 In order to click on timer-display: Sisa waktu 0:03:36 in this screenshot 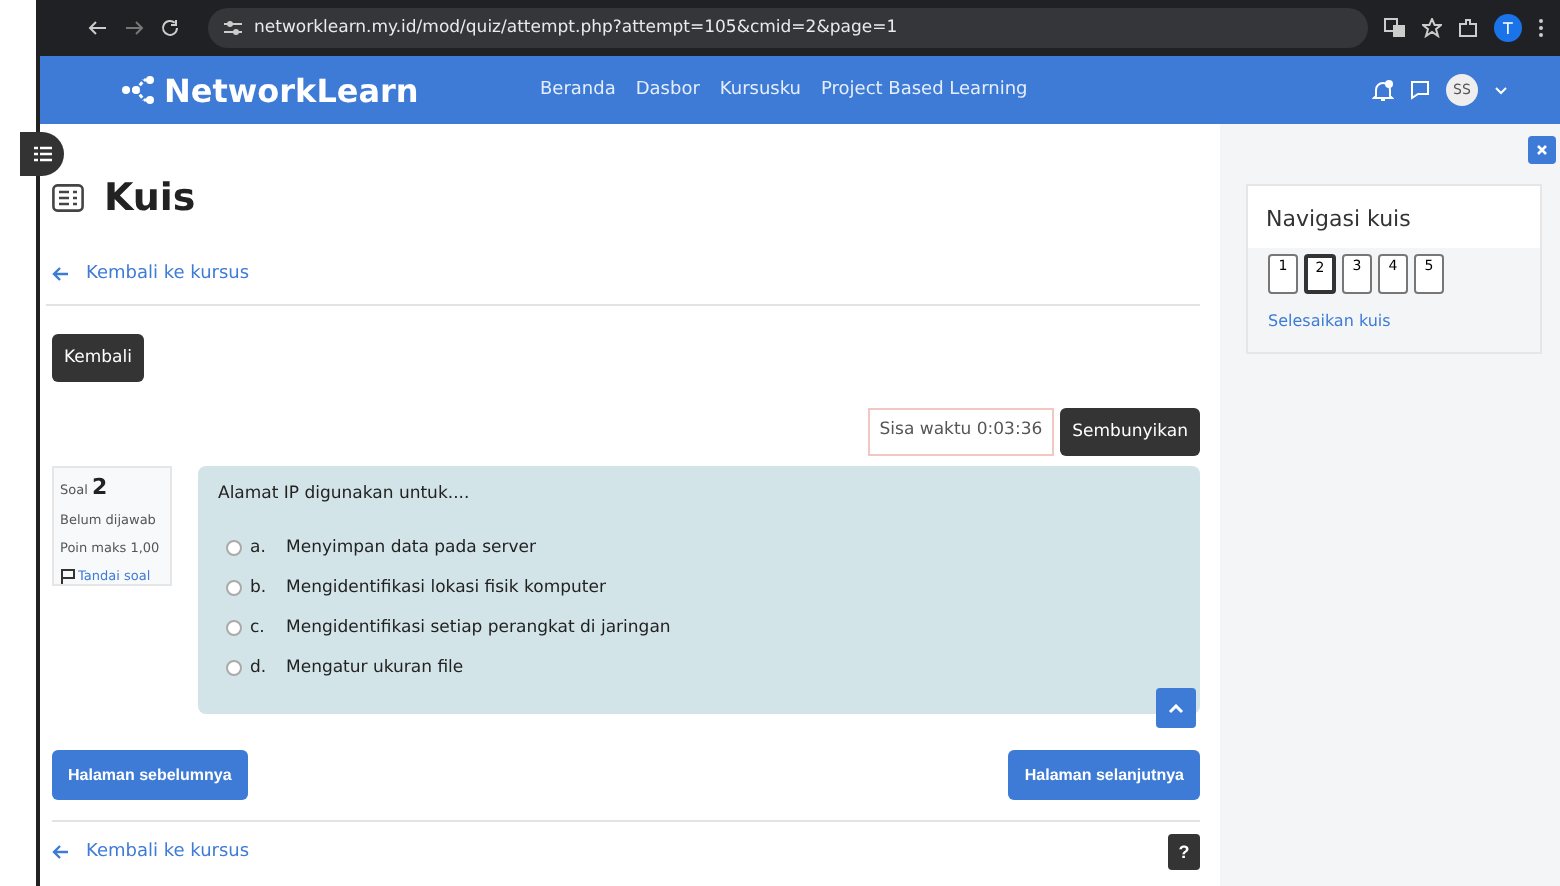, I will do `click(961, 432)`.